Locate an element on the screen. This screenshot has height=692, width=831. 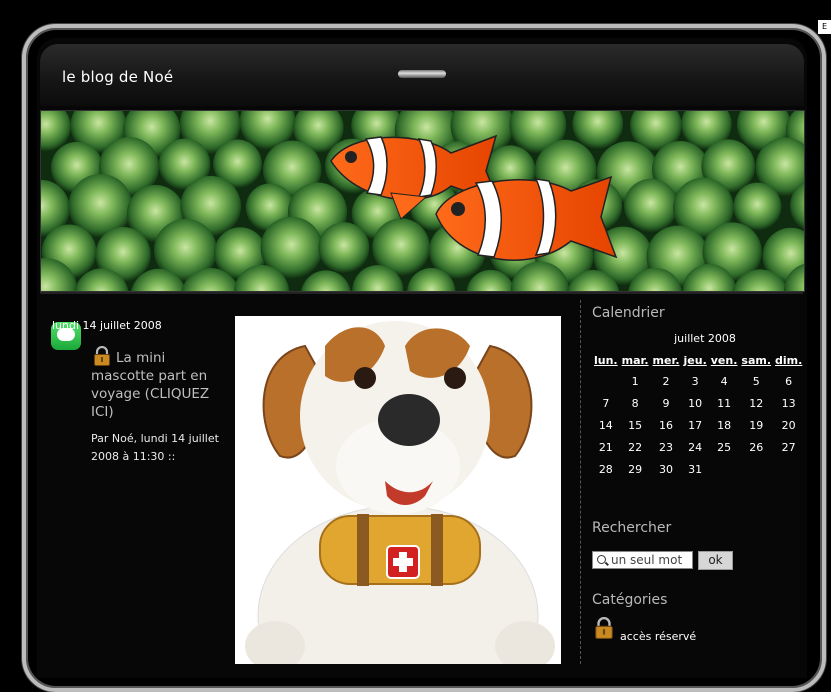
search-field is located at coordinates (642, 560).